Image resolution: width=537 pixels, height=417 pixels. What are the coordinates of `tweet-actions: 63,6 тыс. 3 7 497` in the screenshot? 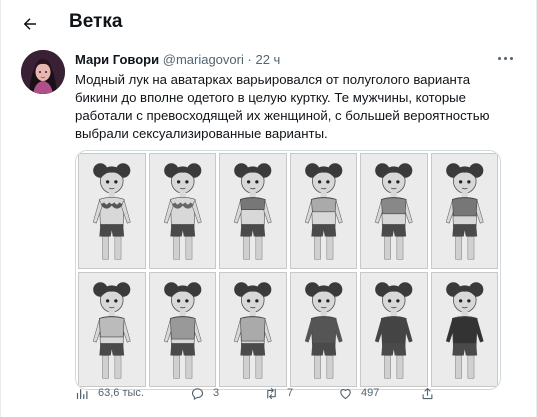 It's located at (295, 393).